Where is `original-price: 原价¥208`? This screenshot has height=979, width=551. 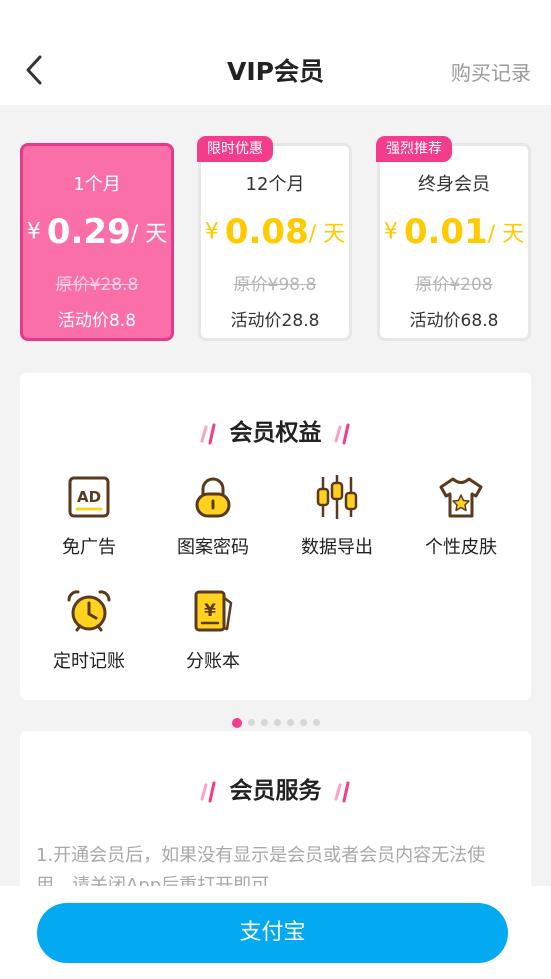 original-price: 原价¥208 is located at coordinates (454, 285).